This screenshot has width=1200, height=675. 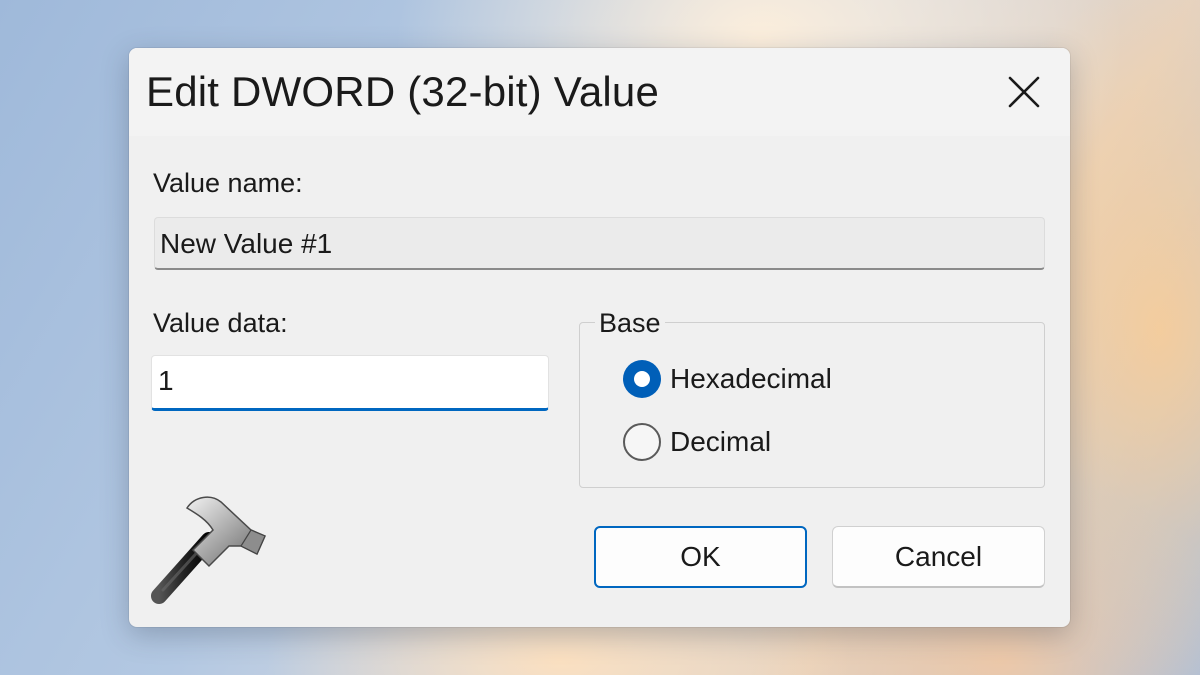 I want to click on cancel-button: Cancel, so click(x=938, y=557).